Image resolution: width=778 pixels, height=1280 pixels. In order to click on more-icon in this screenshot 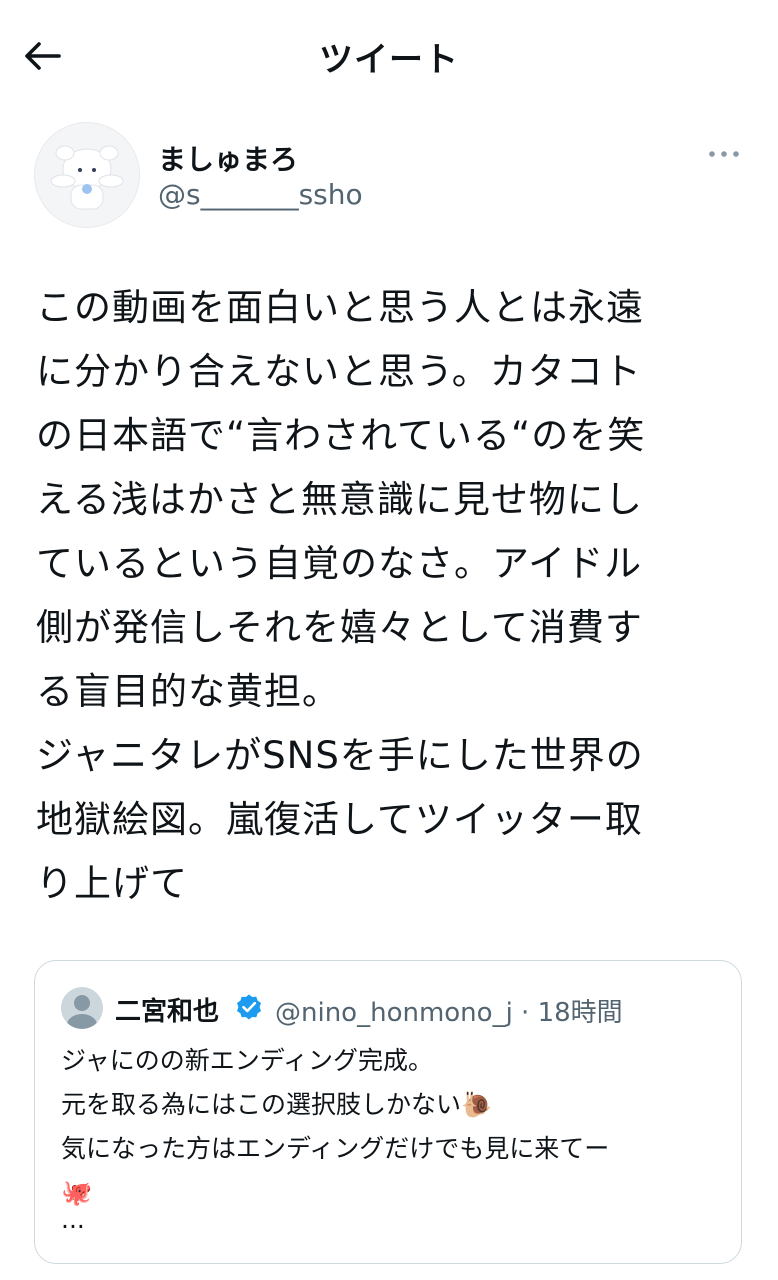, I will do `click(724, 154)`.